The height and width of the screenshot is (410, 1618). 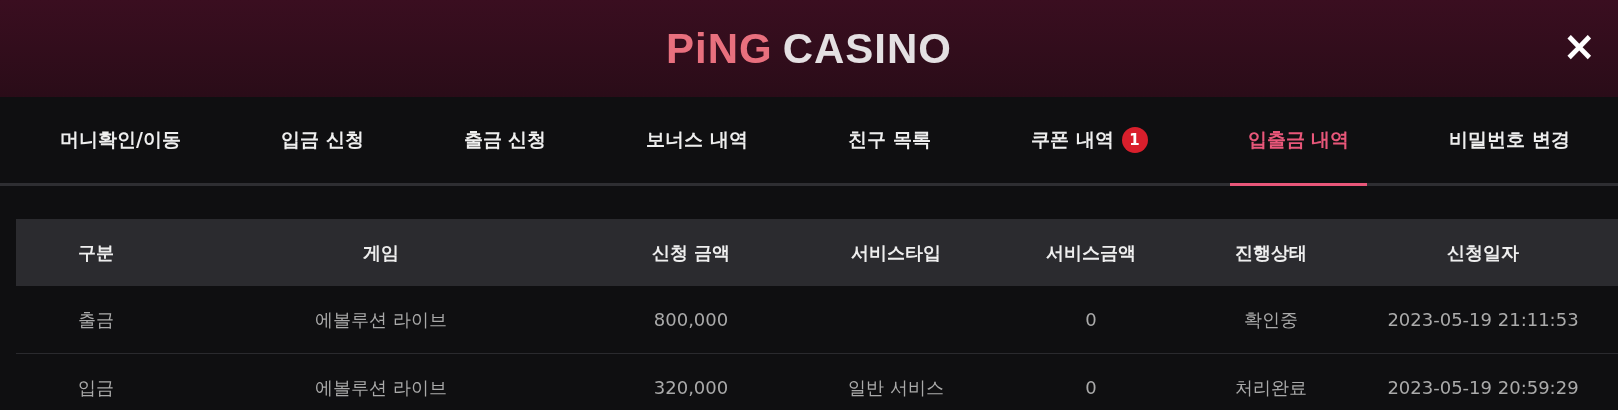 I want to click on tab: 머니확인/이동, so click(x=120, y=141).